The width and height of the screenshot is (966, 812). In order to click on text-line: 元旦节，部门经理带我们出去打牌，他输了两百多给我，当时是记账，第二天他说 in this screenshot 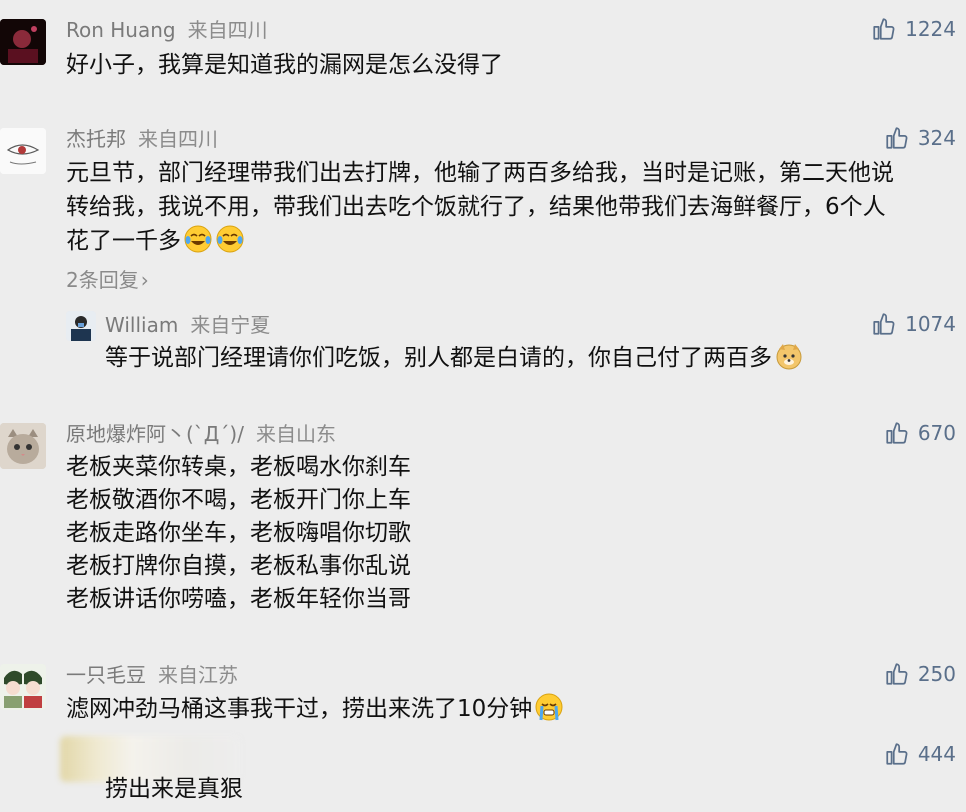, I will do `click(480, 173)`.